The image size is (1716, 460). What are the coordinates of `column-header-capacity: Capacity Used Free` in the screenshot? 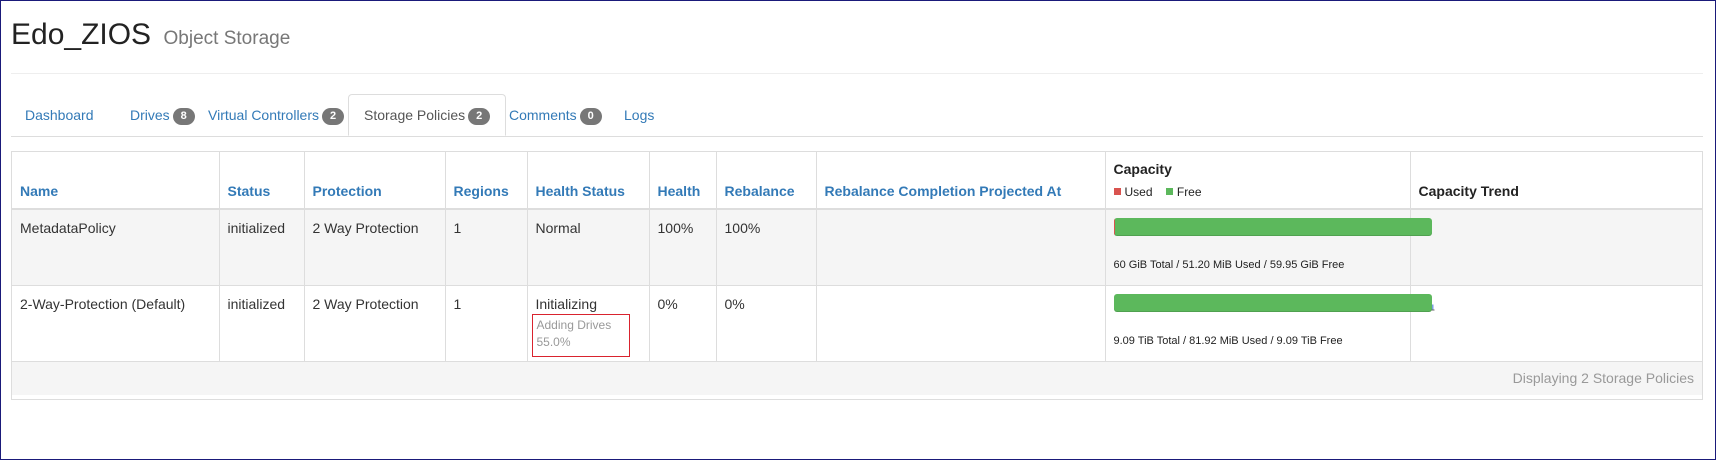 It's located at (1258, 181).